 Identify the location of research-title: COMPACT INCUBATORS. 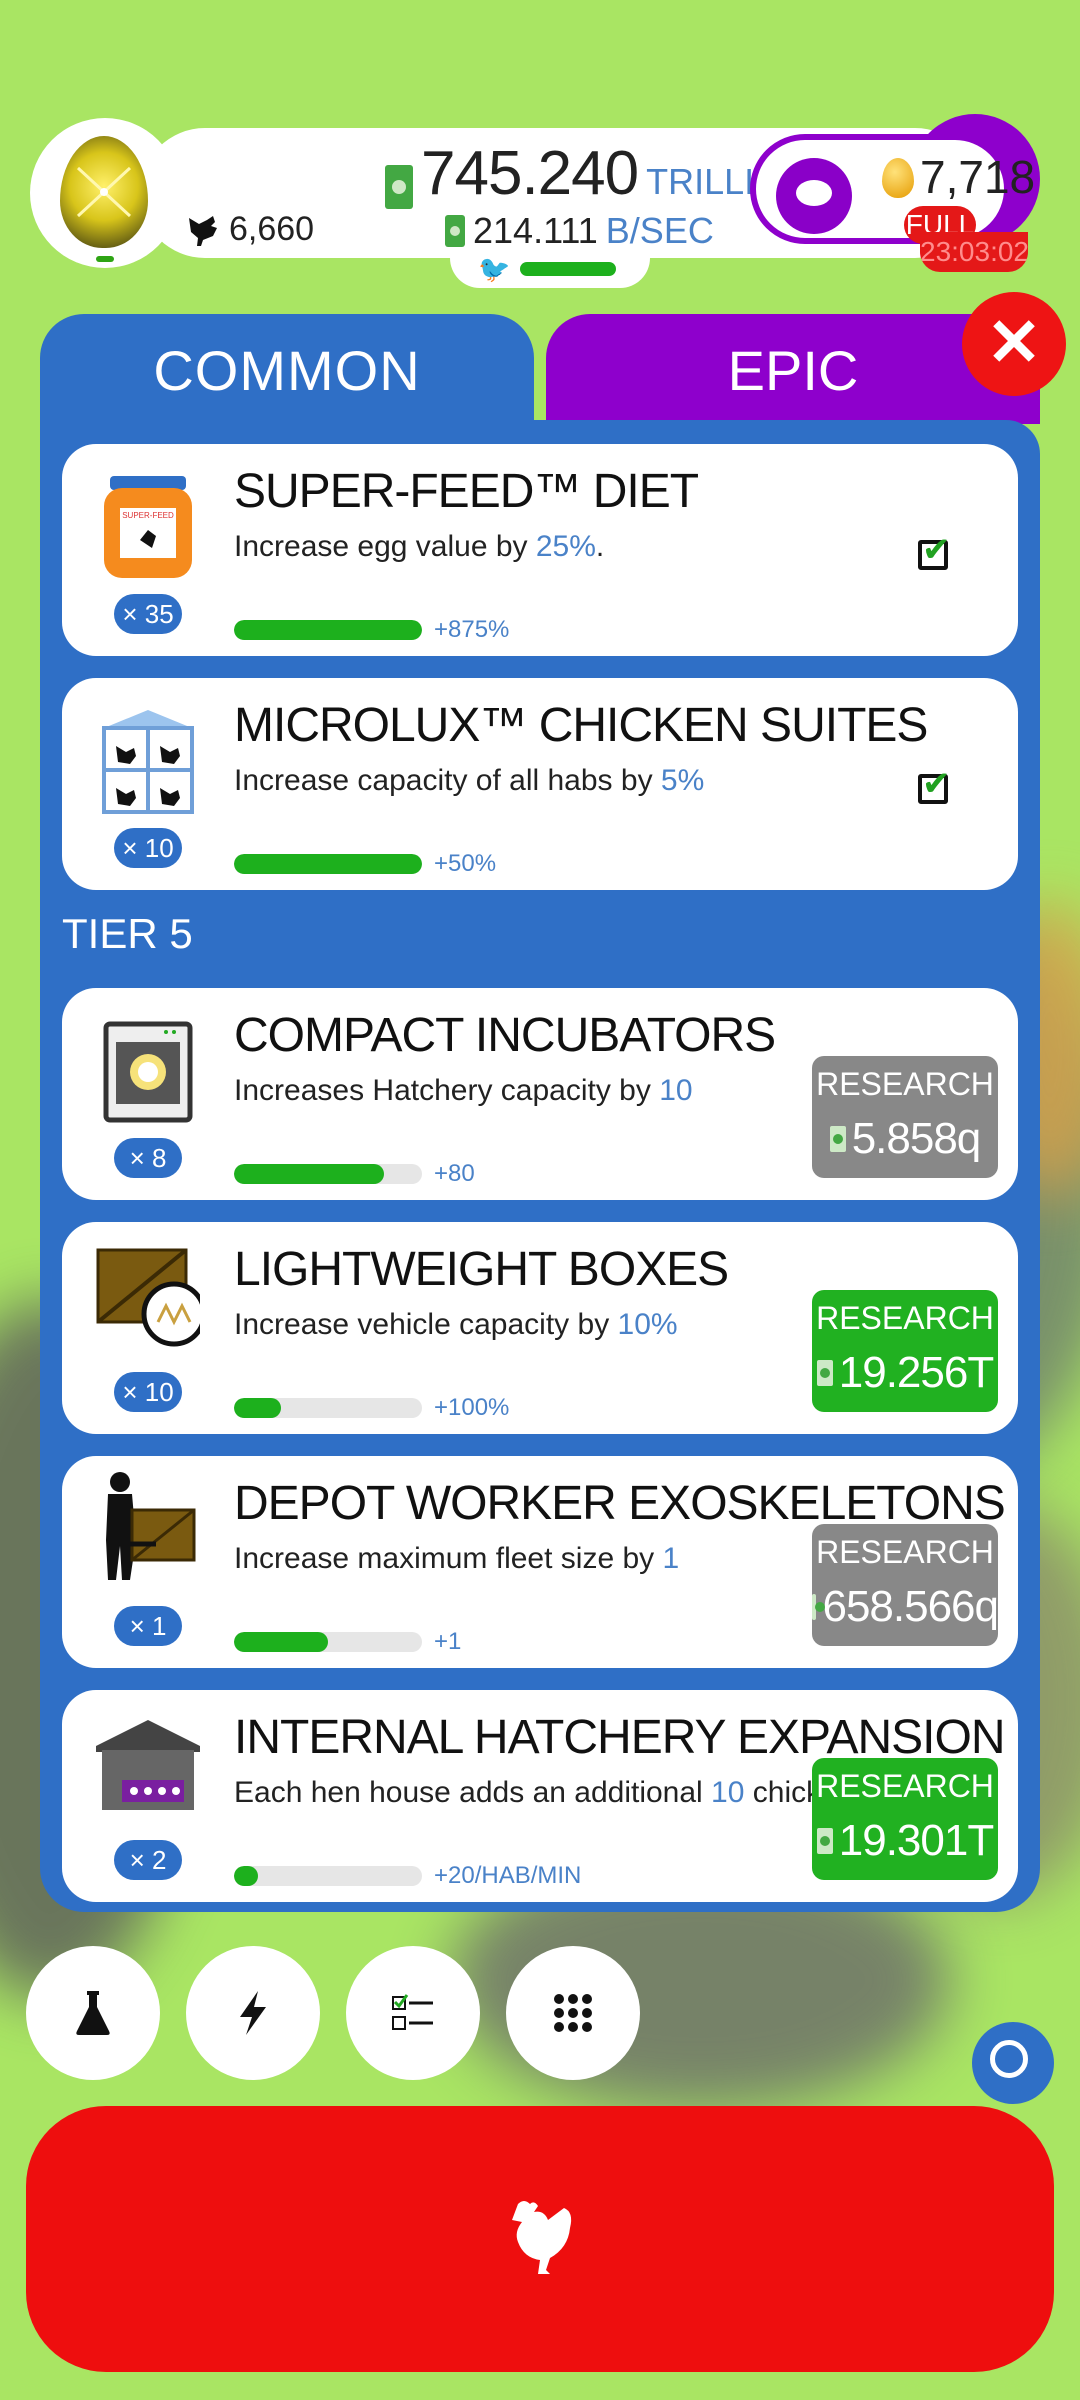
(505, 1035).